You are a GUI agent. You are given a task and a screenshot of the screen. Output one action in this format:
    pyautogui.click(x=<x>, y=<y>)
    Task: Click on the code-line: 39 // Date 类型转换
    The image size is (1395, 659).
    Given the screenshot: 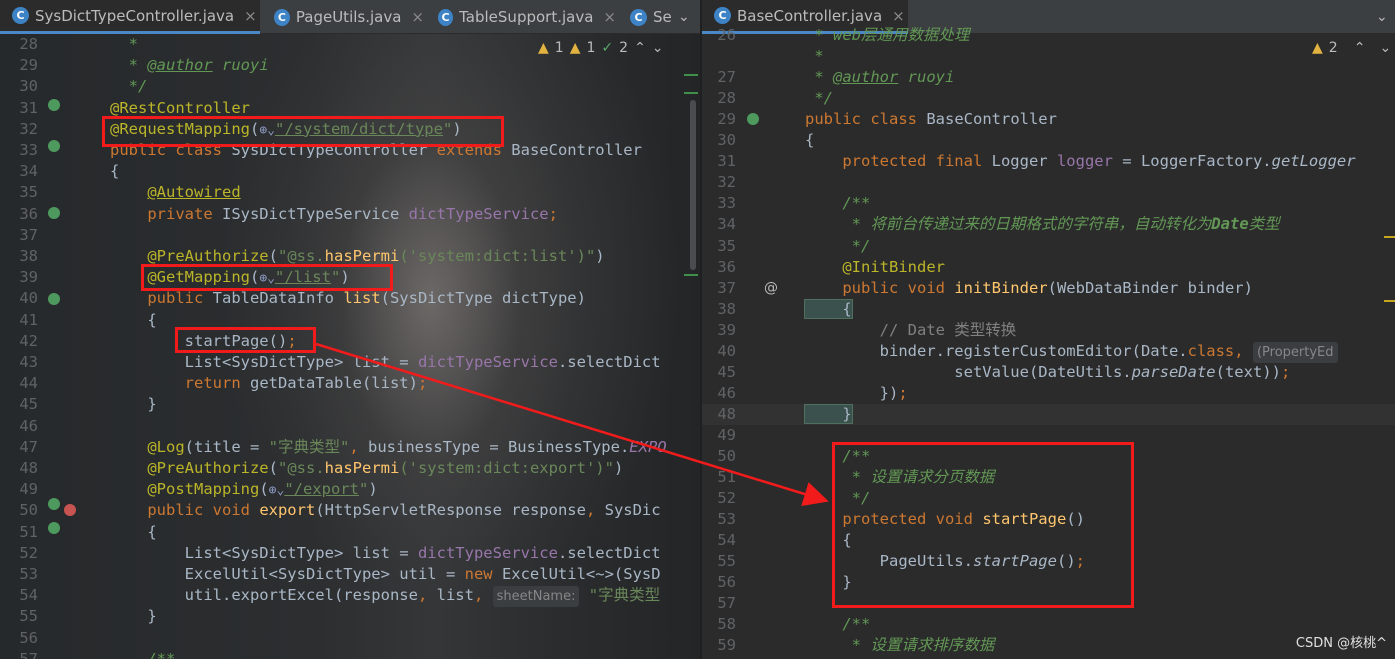 What is the action you would take?
    pyautogui.click(x=1048, y=330)
    